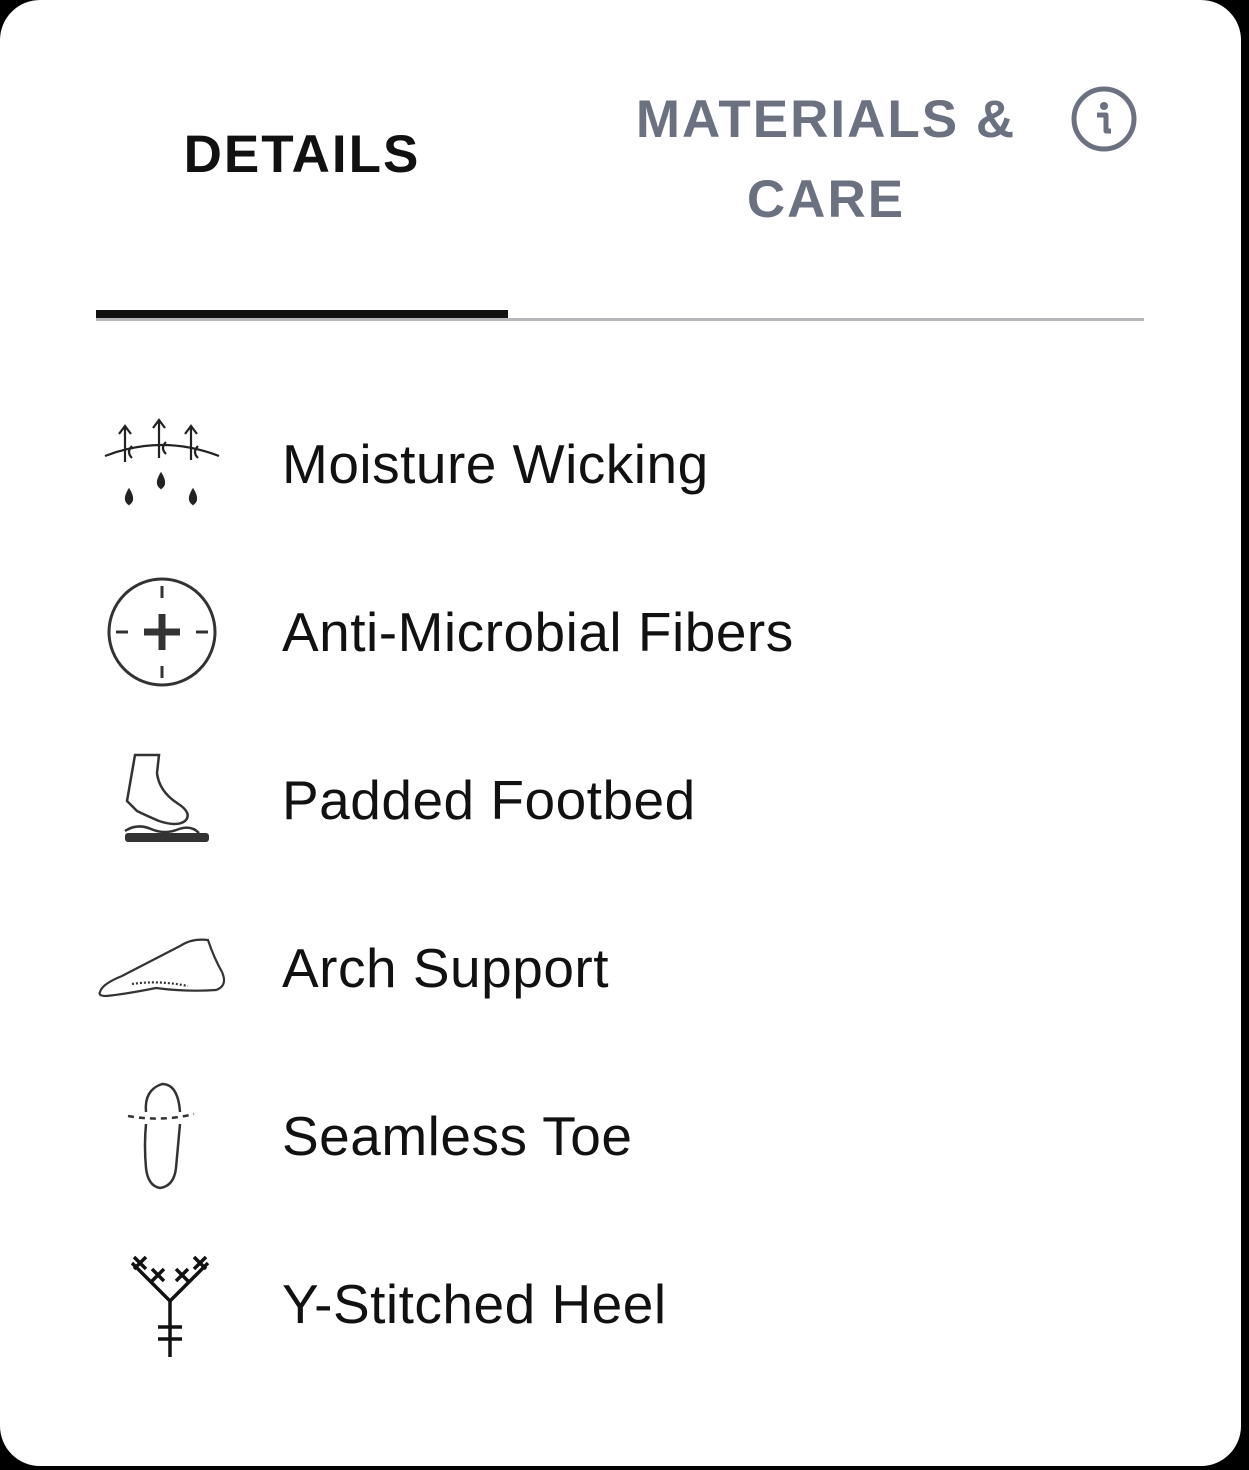 The image size is (1249, 1470). What do you see at coordinates (620, 319) in the screenshot?
I see `tab-divider` at bounding box center [620, 319].